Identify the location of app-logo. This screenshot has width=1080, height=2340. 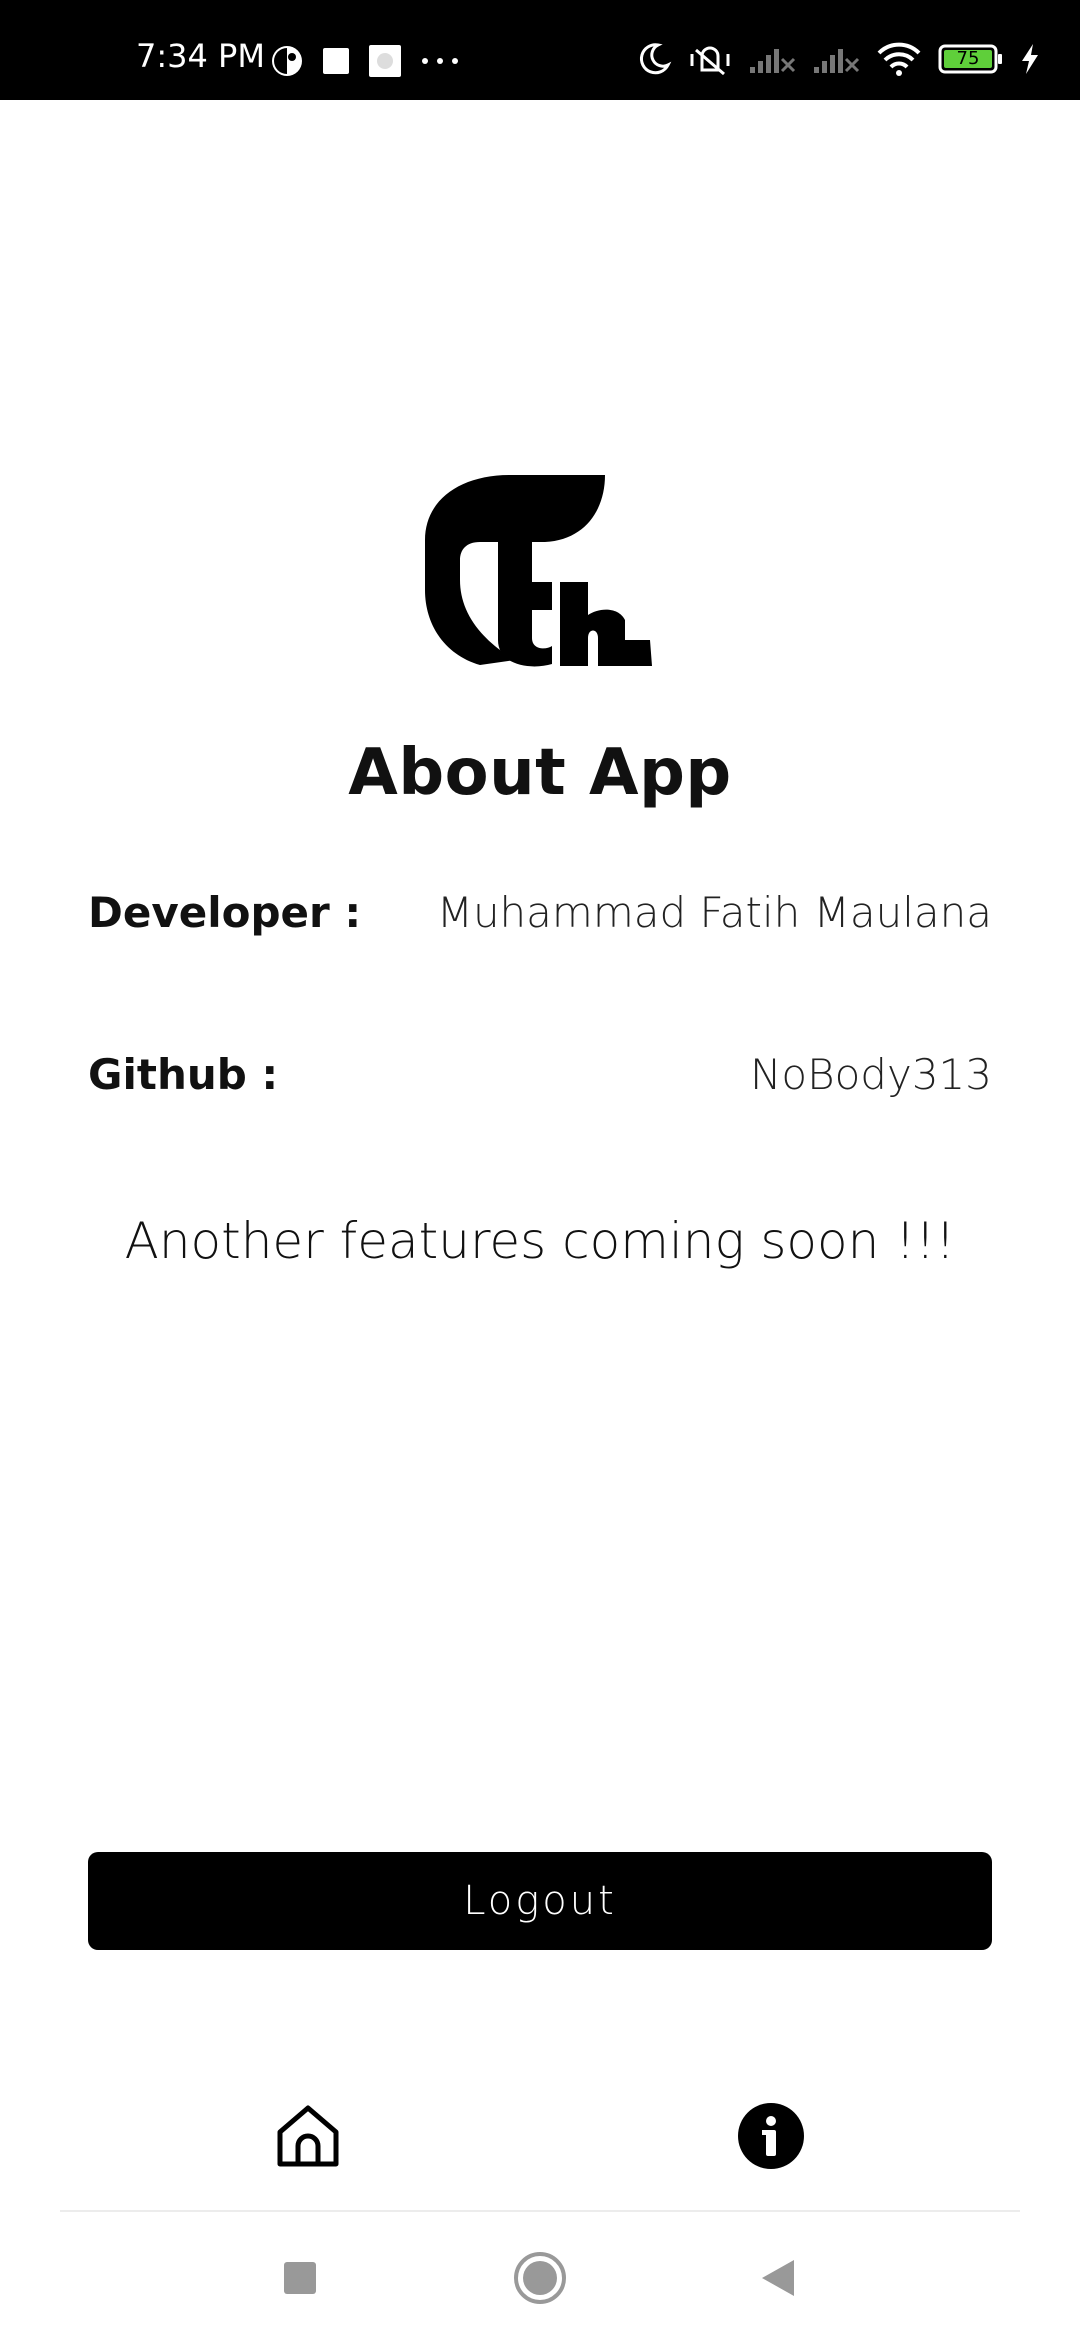
(540, 570).